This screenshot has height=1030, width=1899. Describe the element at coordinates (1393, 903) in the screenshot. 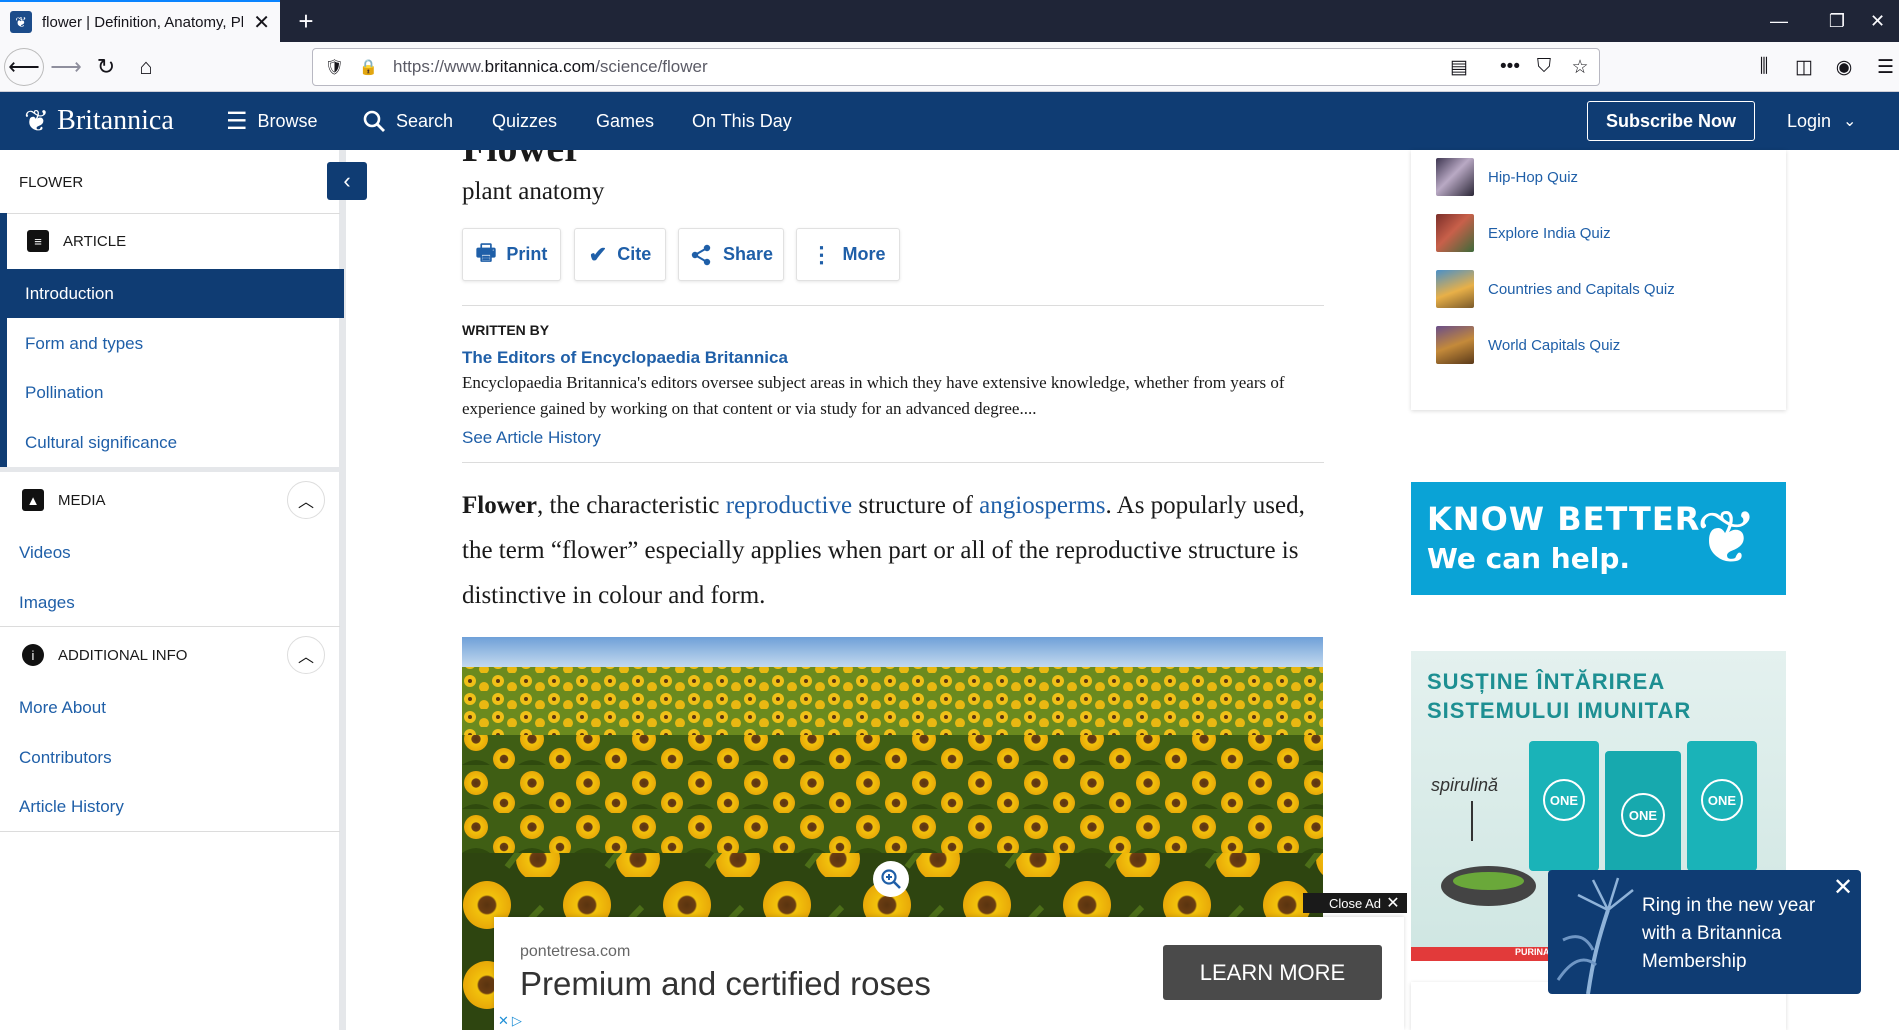

I see `close-ad-icon: ✕` at that location.